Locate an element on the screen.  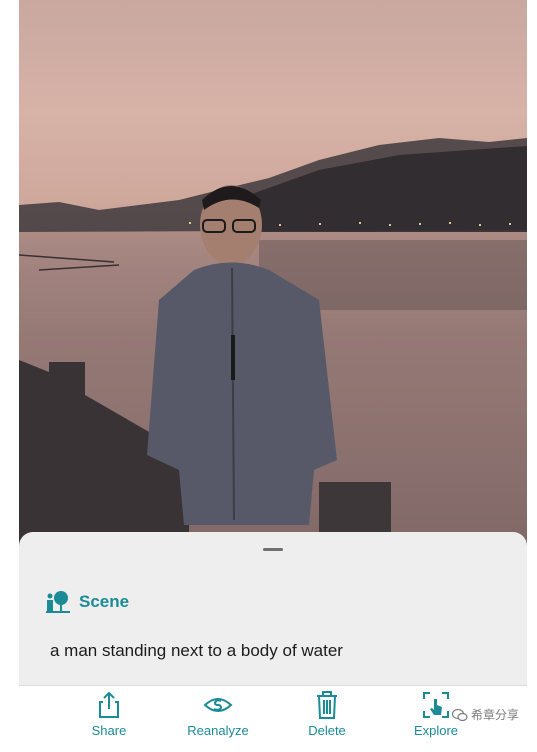
reanalyze-label: Reanalyze is located at coordinates (218, 730).